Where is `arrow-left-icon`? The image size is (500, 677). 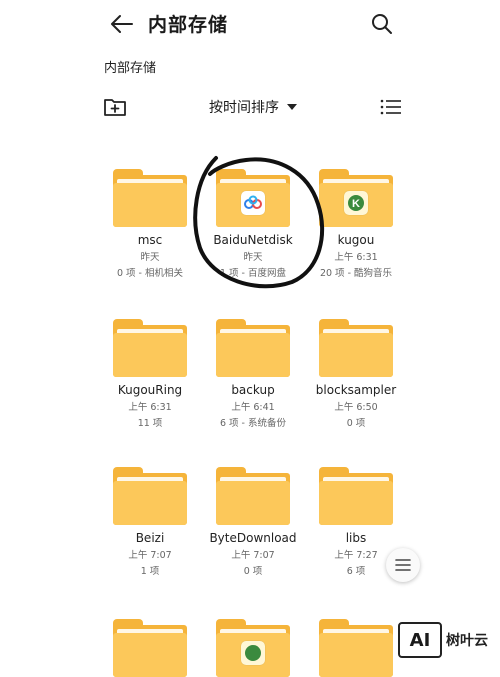
arrow-left-icon is located at coordinates (122, 24).